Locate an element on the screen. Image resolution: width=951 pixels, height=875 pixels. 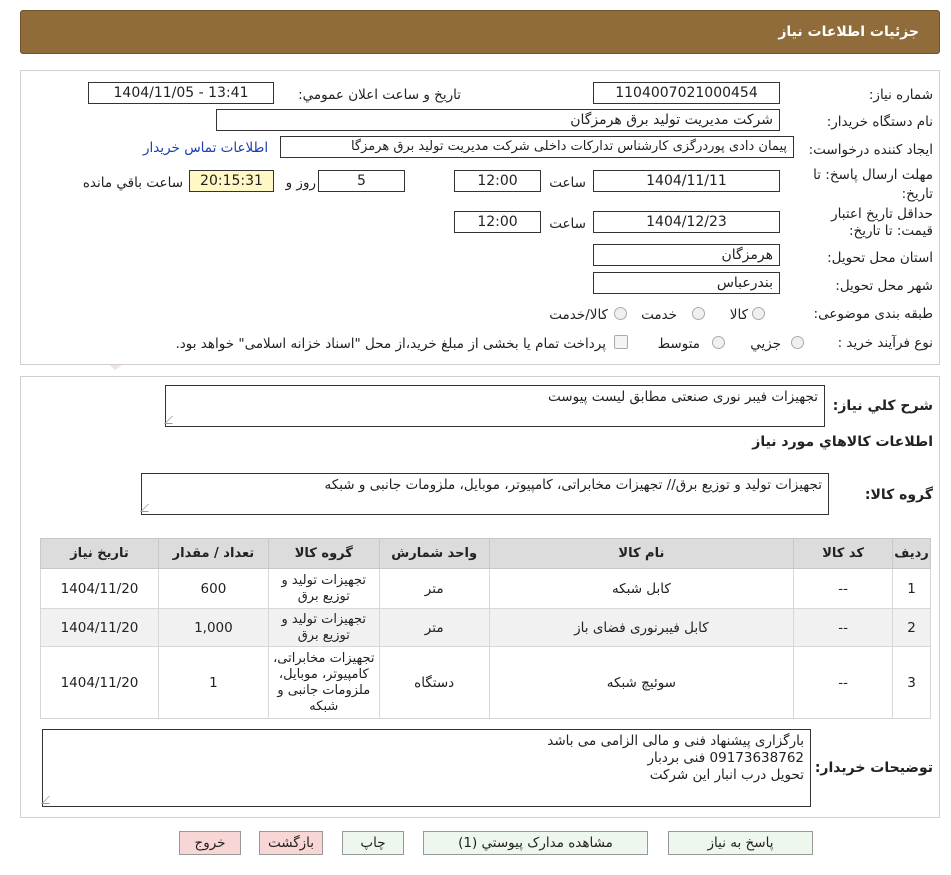
summary-text: تجهیزات فیبر نوری صنعتی مطابق لیست پیوست is located at coordinates (683, 397).